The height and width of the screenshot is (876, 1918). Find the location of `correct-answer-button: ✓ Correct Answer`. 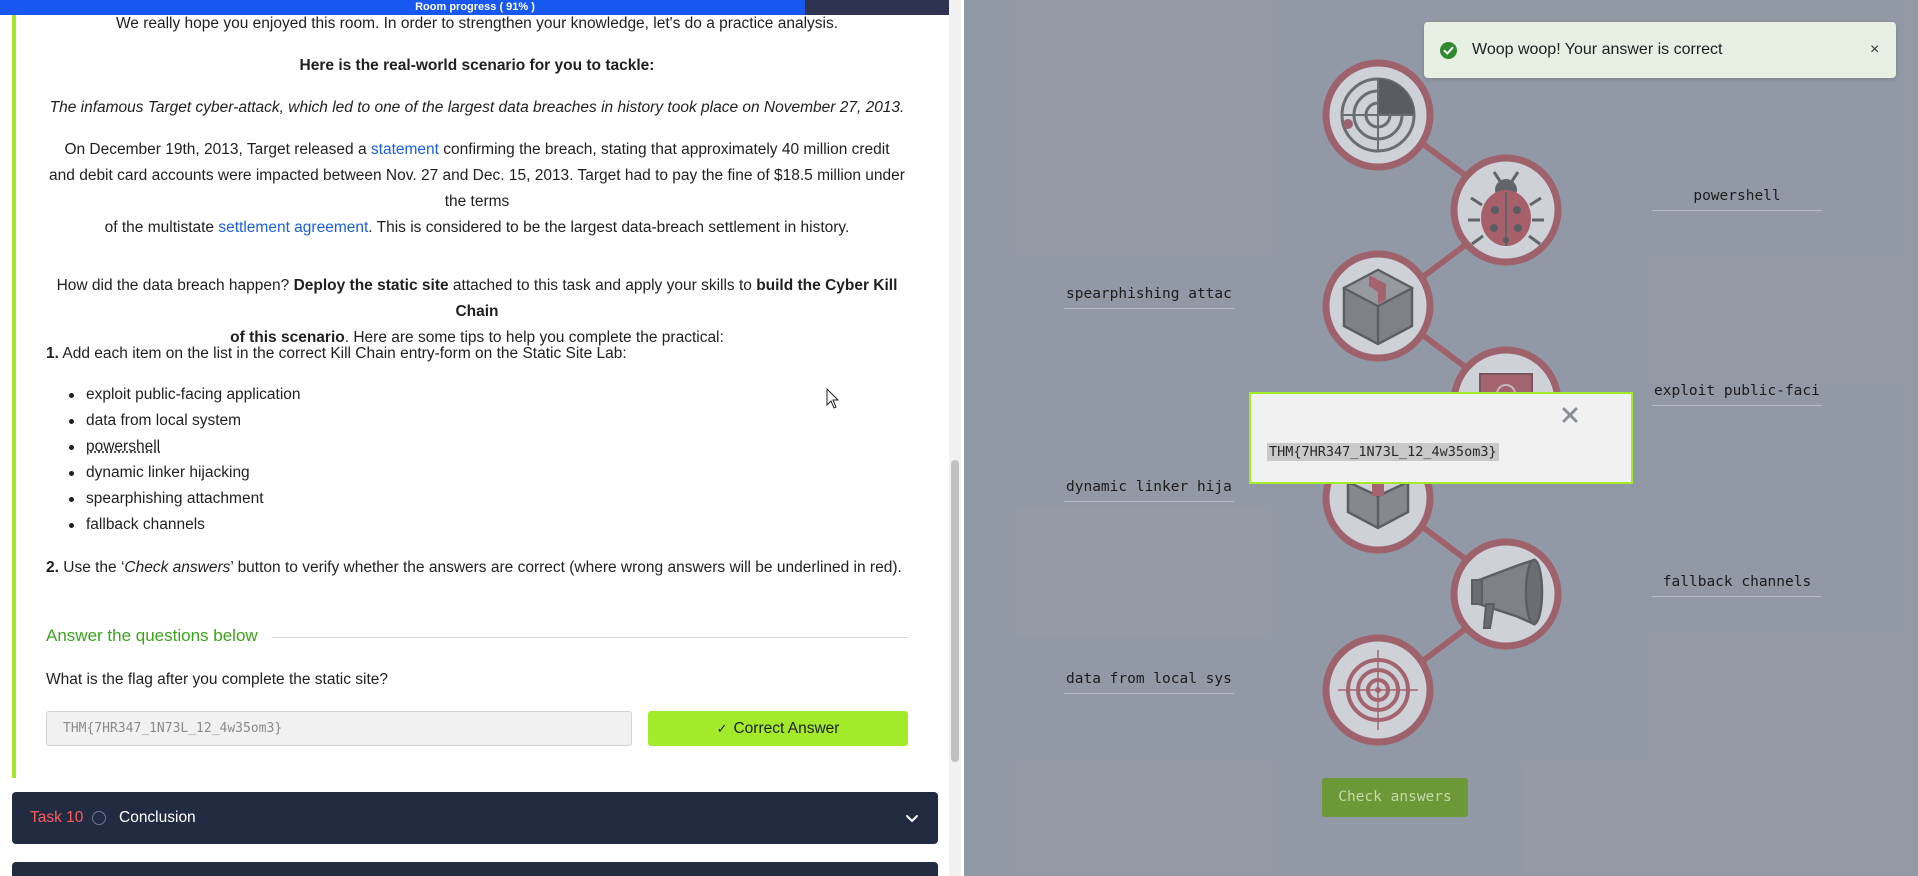

correct-answer-button: ✓ Correct Answer is located at coordinates (778, 728).